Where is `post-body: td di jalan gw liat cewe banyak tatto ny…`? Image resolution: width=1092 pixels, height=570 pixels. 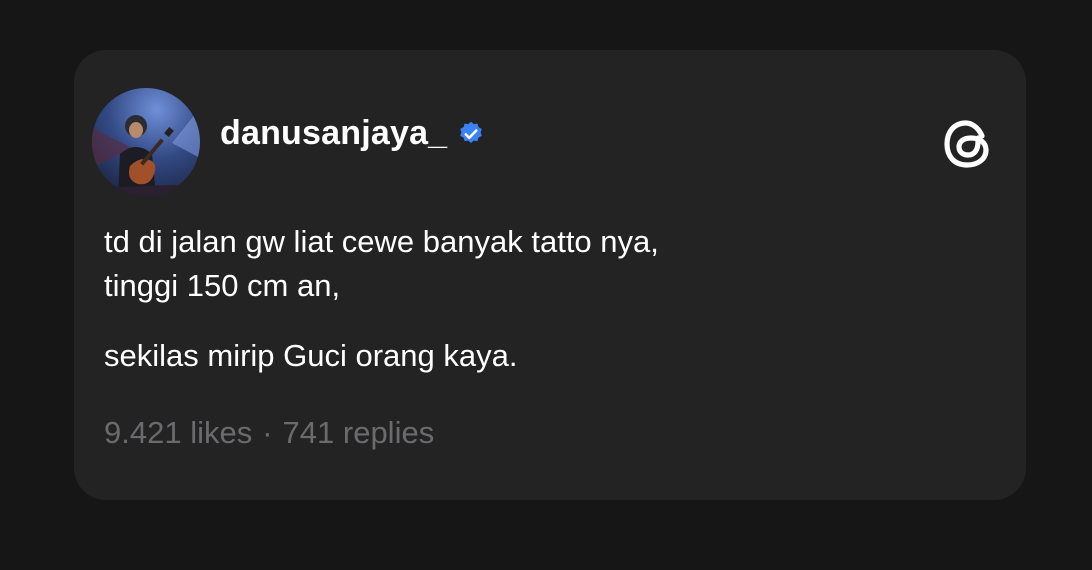 post-body: td di jalan gw liat cewe banyak tatto ny… is located at coordinates (381, 299).